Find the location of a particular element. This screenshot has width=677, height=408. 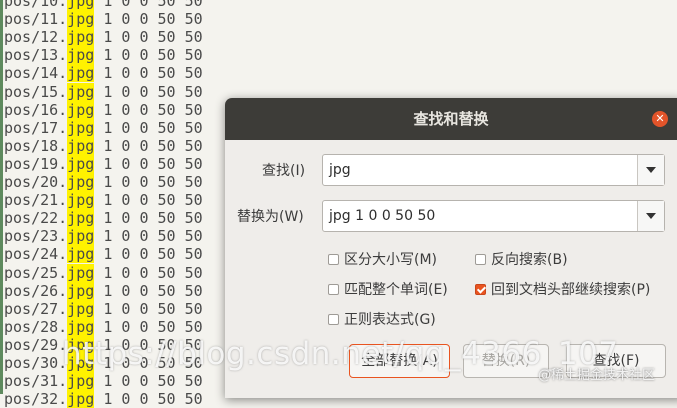

dialog-titlebar: 查找和替换 ✕ is located at coordinates (451, 119).